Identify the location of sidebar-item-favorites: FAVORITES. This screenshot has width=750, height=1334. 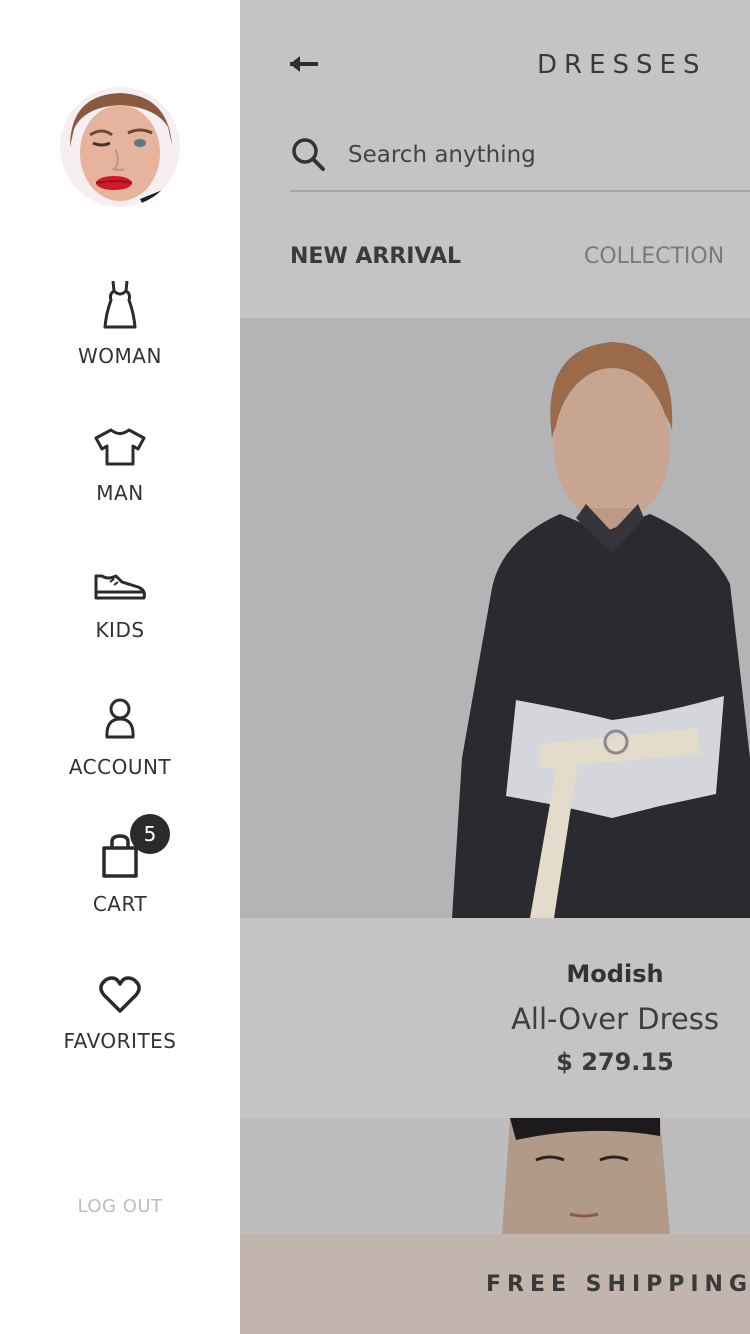
(120, 1007).